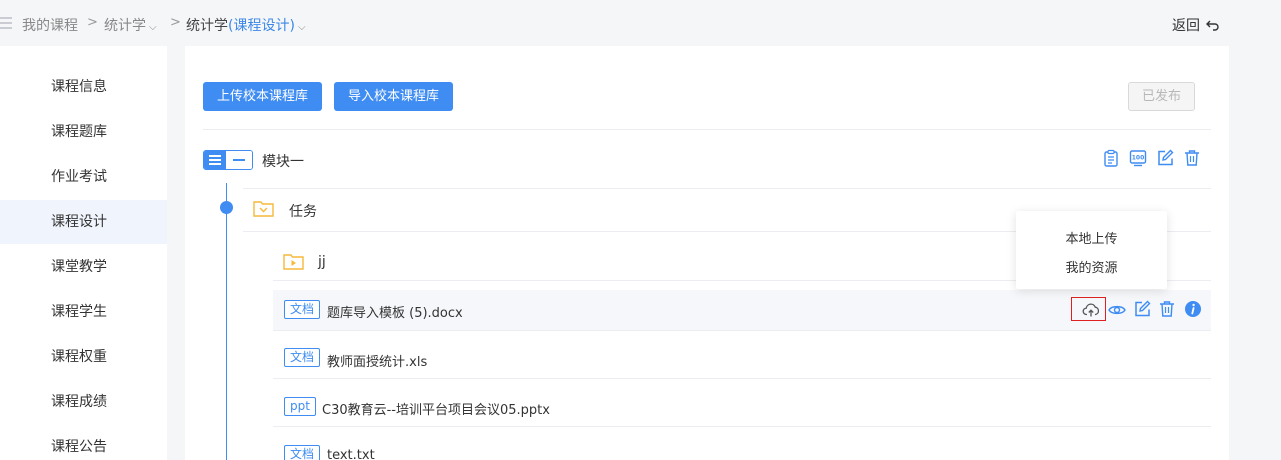 This screenshot has height=460, width=1281. What do you see at coordinates (303, 212) in the screenshot?
I see `task-title: 任务` at bounding box center [303, 212].